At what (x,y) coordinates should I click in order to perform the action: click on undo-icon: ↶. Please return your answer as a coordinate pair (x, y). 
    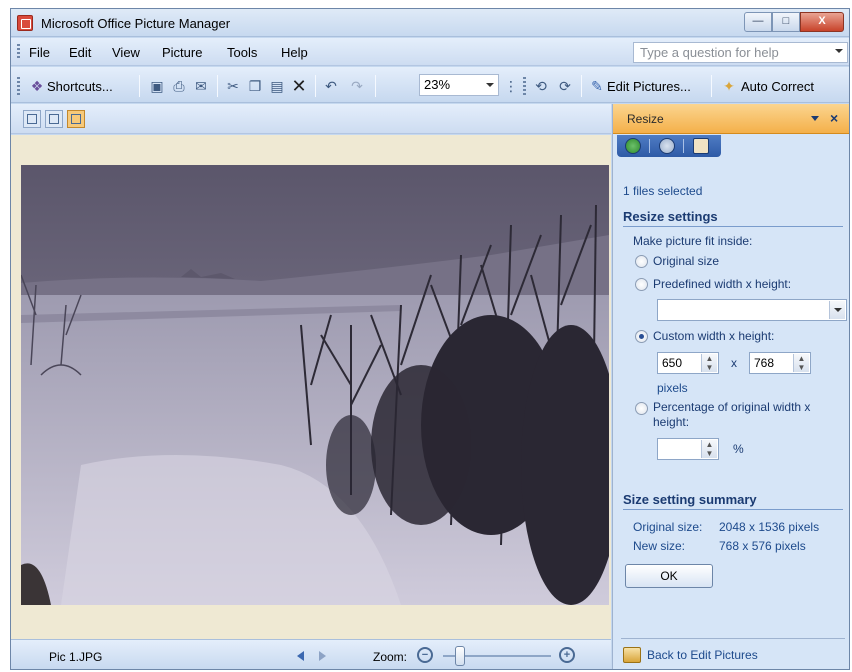
    Looking at the image, I should click on (331, 86).